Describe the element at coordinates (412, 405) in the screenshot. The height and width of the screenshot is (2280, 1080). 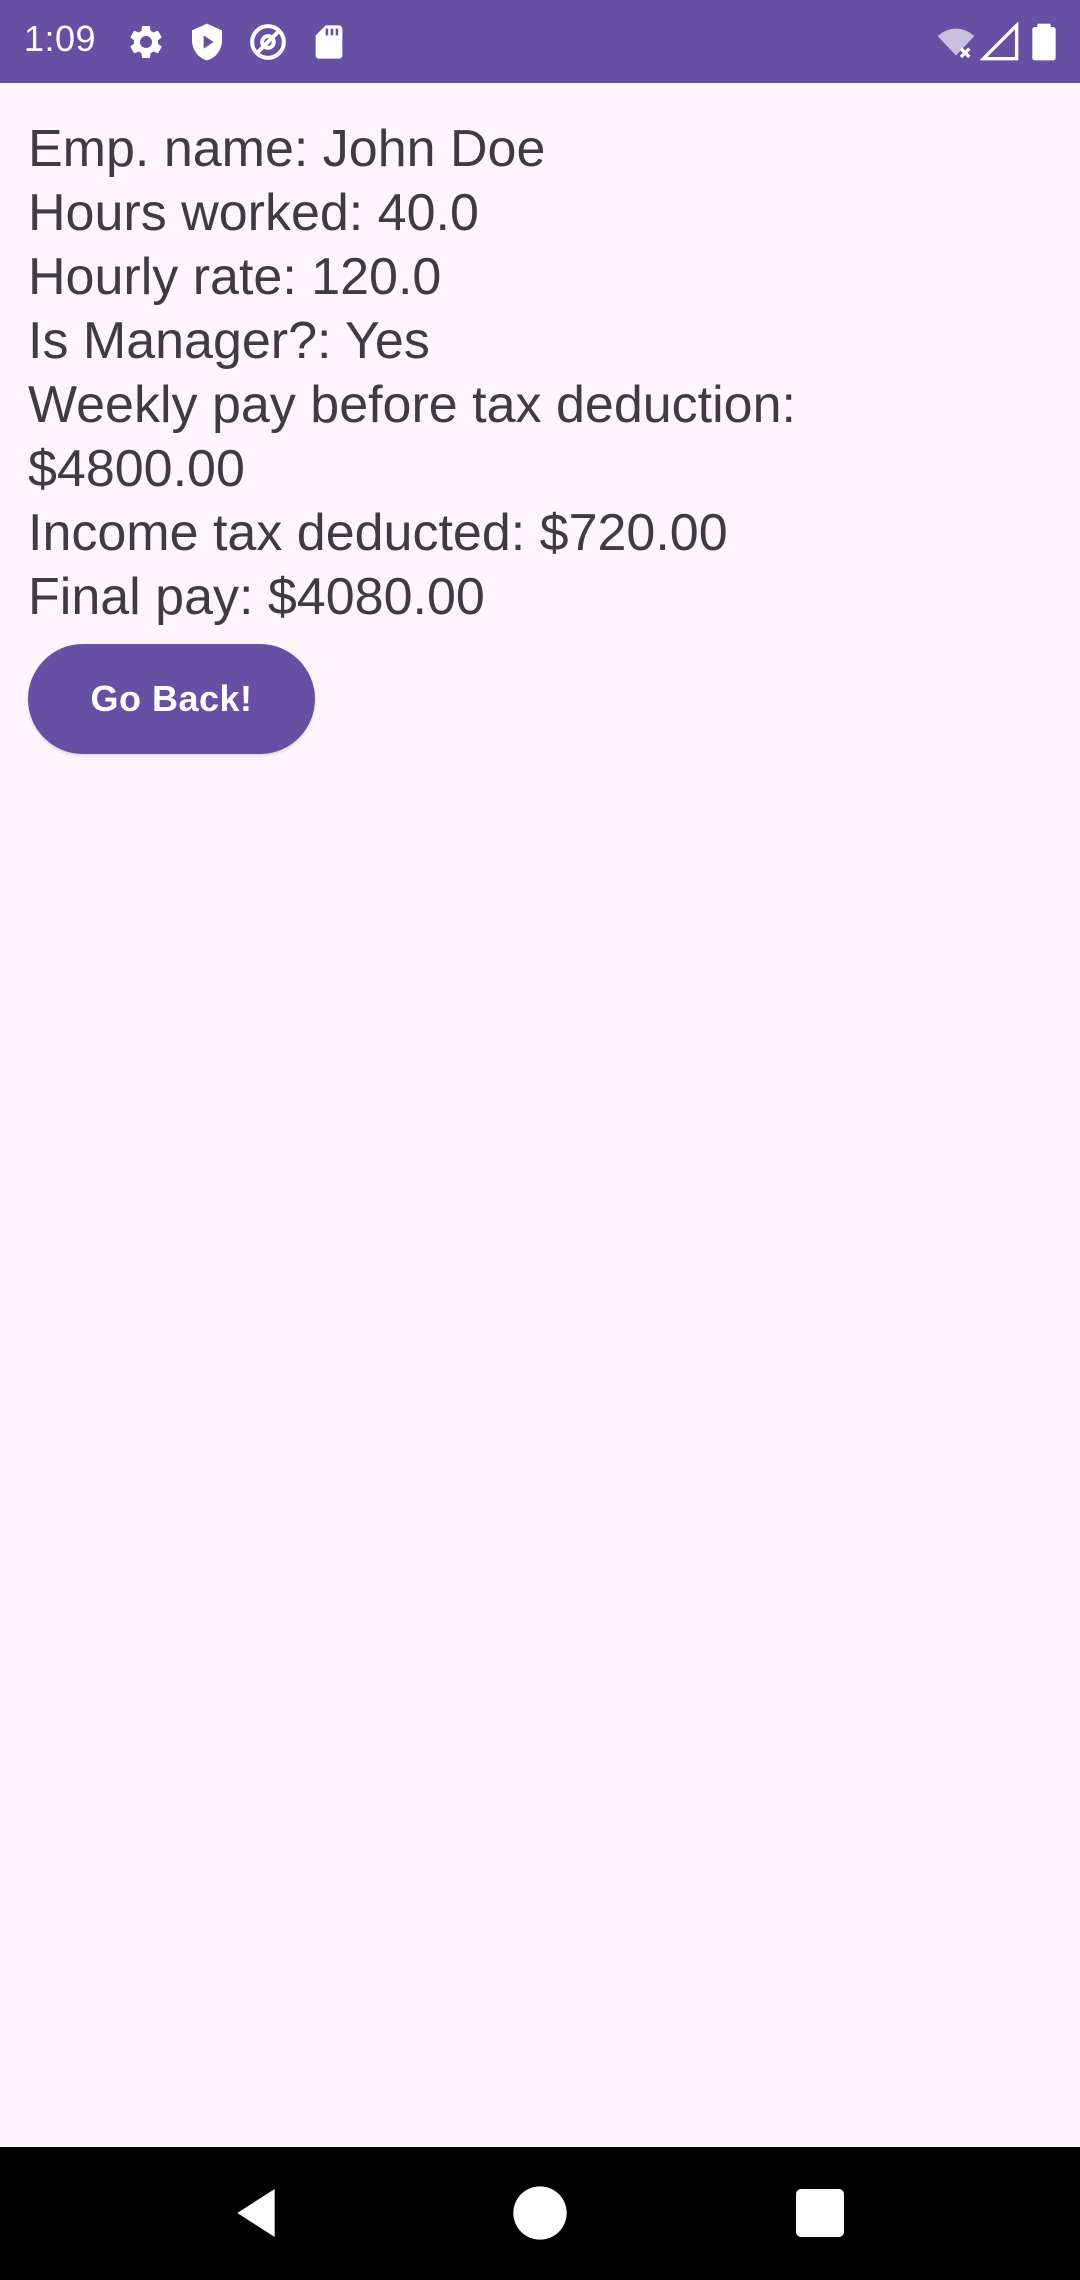
I see `weekly-pay-label: Weekly pay before tax deduction:` at that location.